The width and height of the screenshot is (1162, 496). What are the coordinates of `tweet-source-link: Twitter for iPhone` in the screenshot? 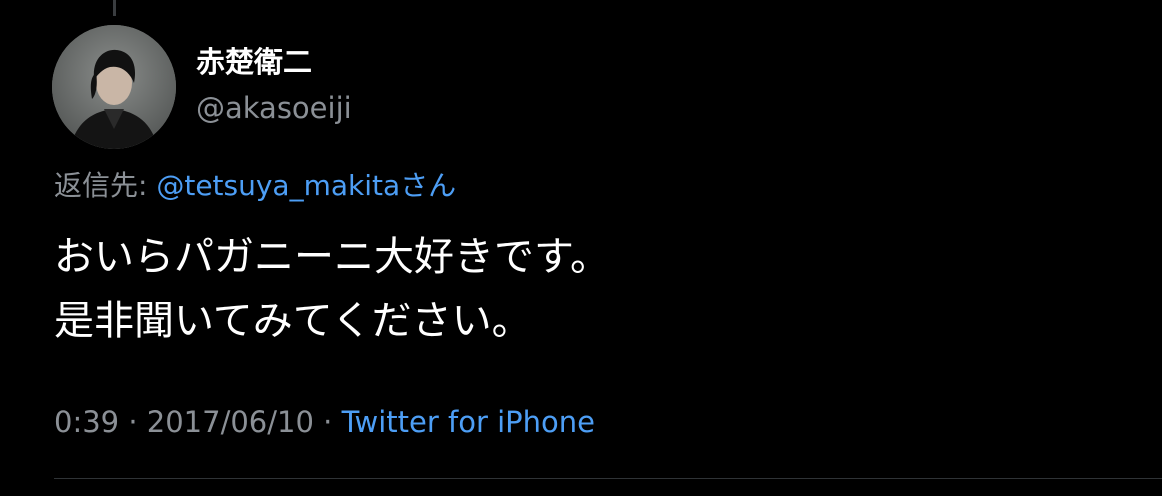 It's located at (468, 422).